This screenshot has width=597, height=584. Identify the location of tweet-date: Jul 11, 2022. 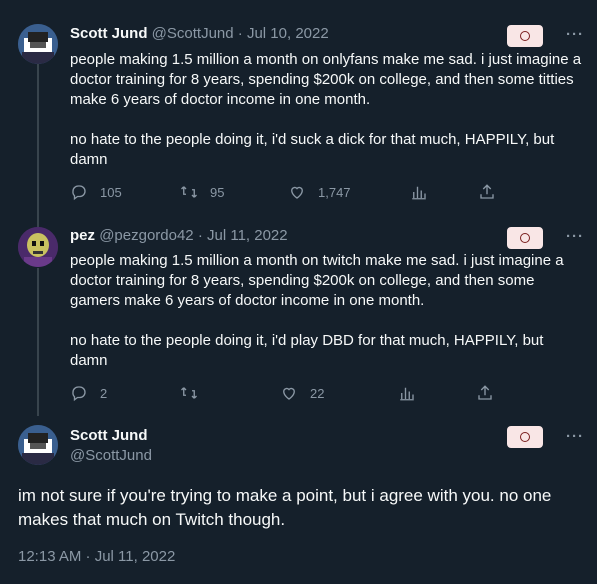
(247, 235).